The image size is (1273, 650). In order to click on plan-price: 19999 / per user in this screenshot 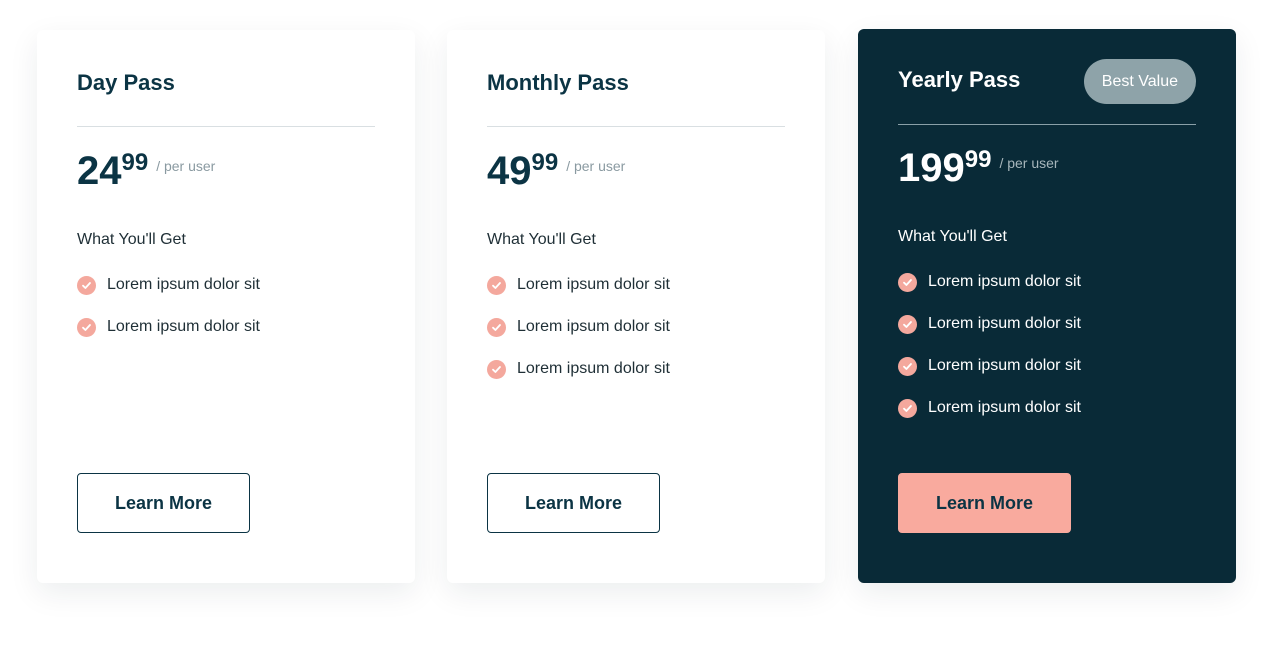, I will do `click(978, 168)`.